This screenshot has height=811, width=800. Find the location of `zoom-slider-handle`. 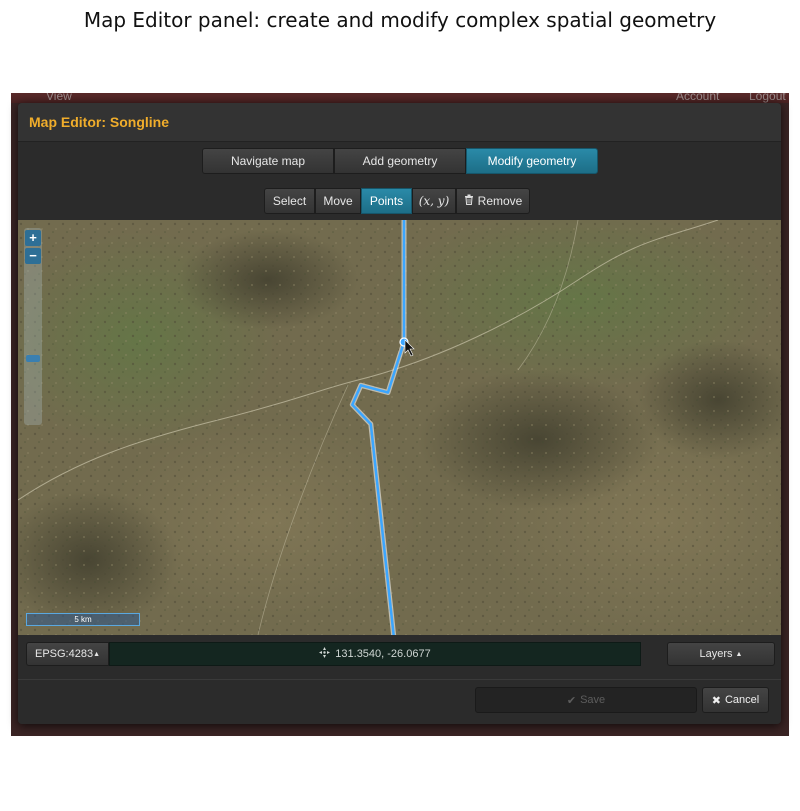

zoom-slider-handle is located at coordinates (33, 358).